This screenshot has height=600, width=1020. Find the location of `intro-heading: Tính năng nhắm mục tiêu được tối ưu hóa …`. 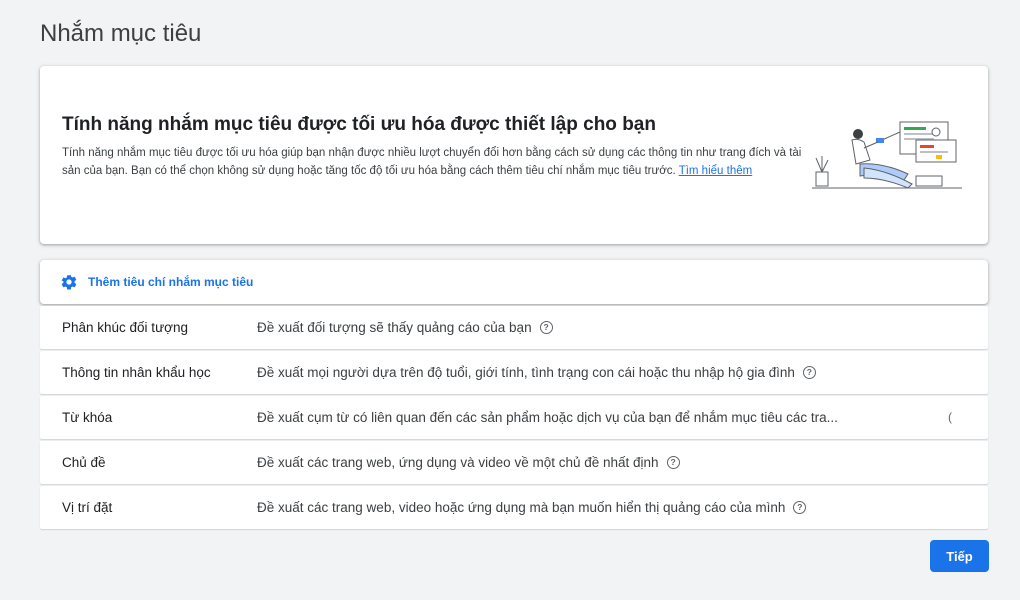

intro-heading: Tính năng nhắm mục tiêu được tối ưu hóa … is located at coordinates (359, 124).